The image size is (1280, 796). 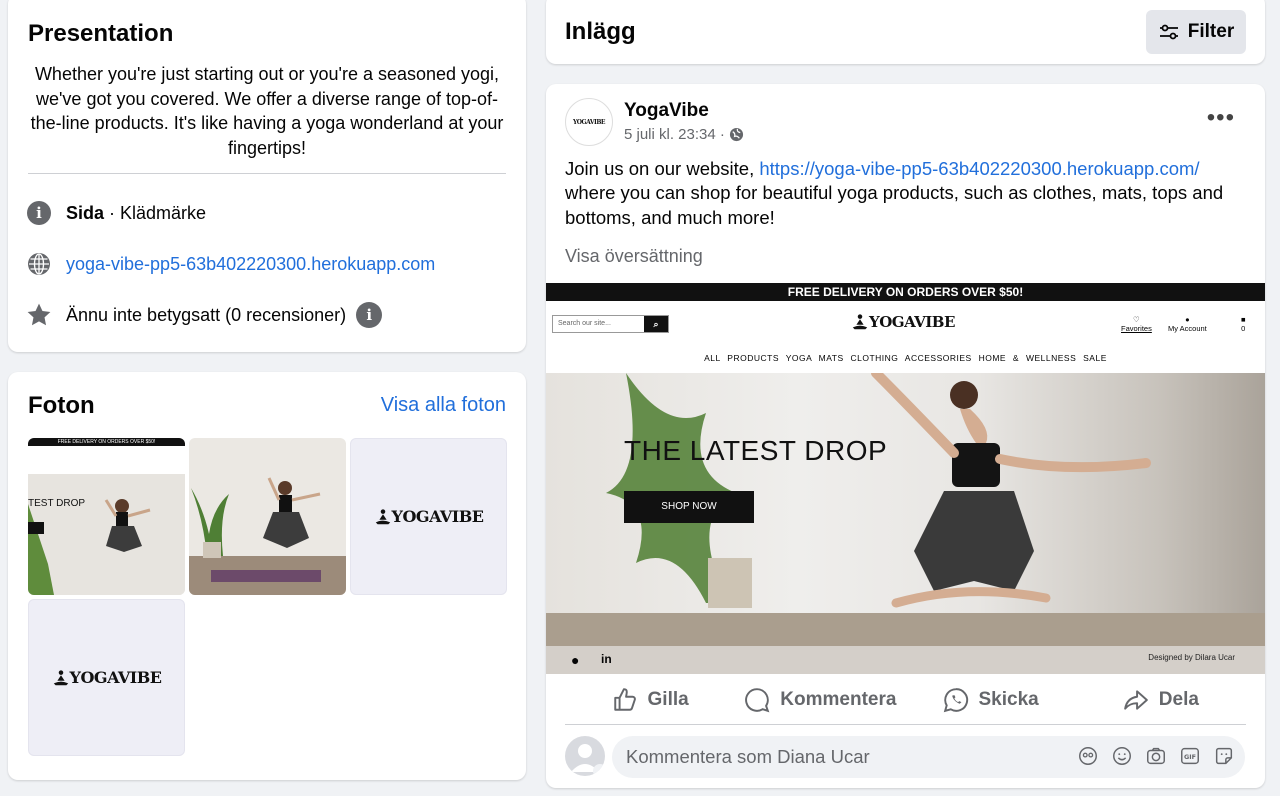 I want to click on bag-icon: ■, so click(x=1243, y=319).